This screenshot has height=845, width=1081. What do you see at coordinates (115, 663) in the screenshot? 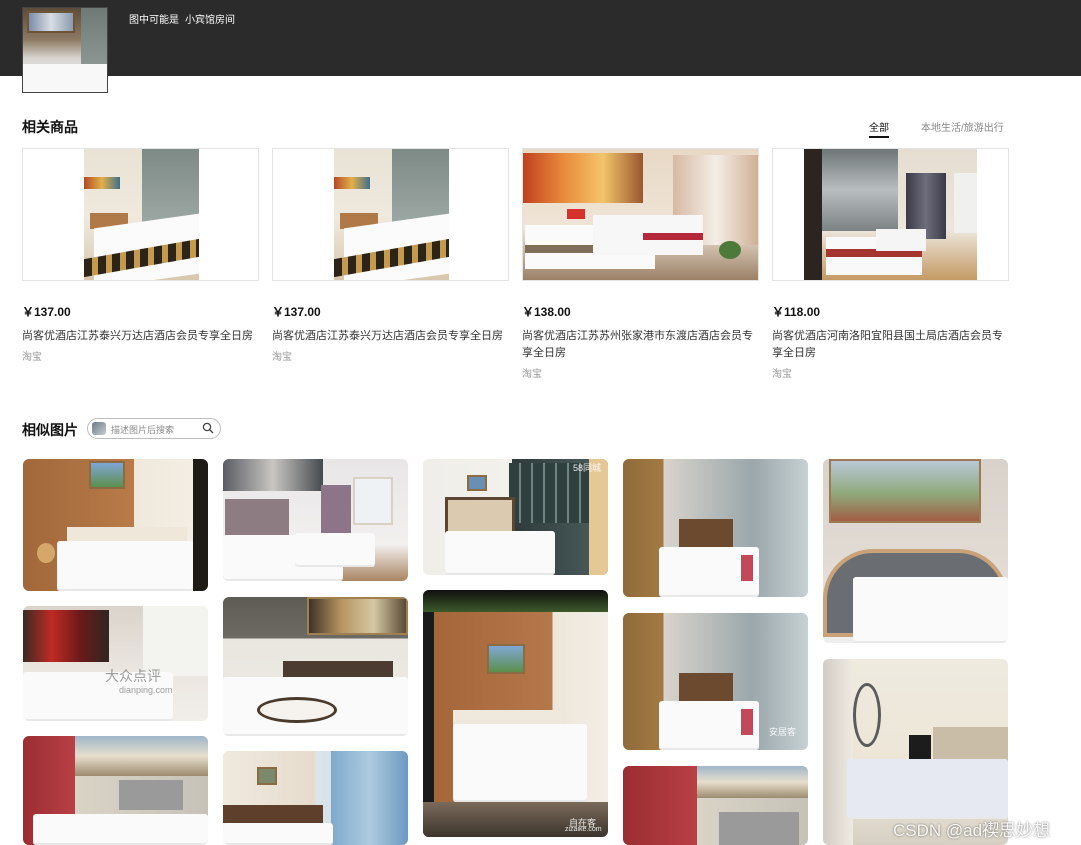
I see `similar-image: 大众点评 dianping.com` at bounding box center [115, 663].